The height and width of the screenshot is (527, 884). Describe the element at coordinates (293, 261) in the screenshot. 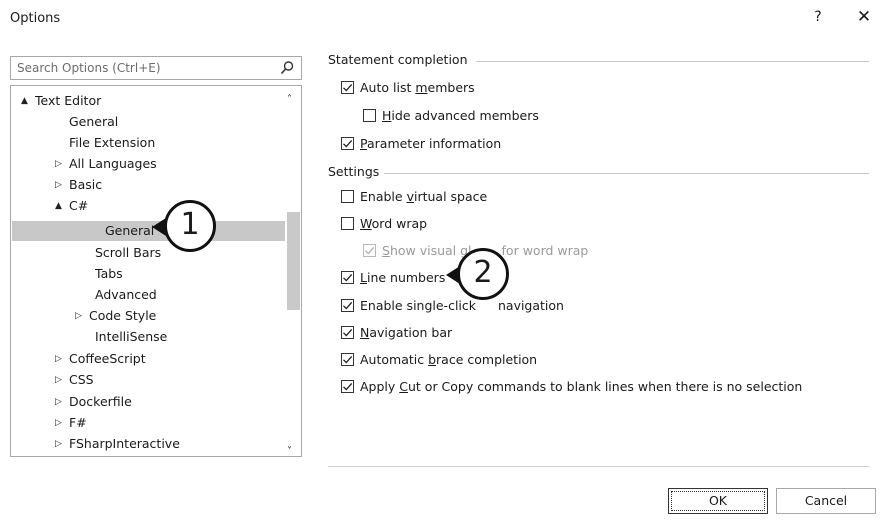

I see `tree-scrollbar-thumb` at that location.